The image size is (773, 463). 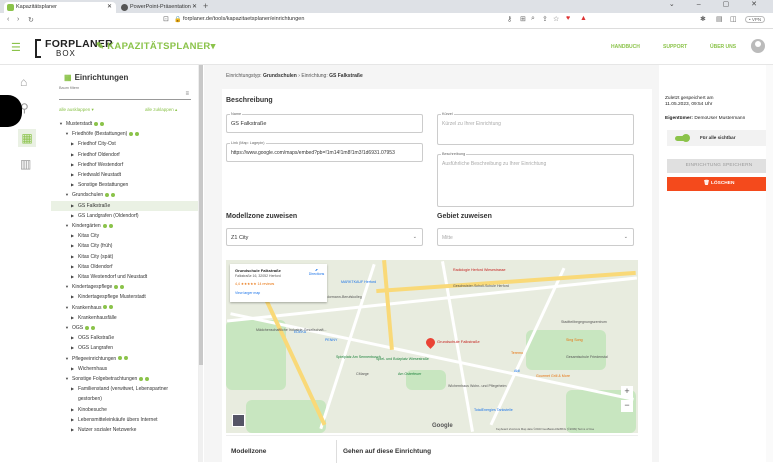 I want to click on tree-item: ▶ Nutzer sozialer Netzwerke, so click(x=124, y=430).